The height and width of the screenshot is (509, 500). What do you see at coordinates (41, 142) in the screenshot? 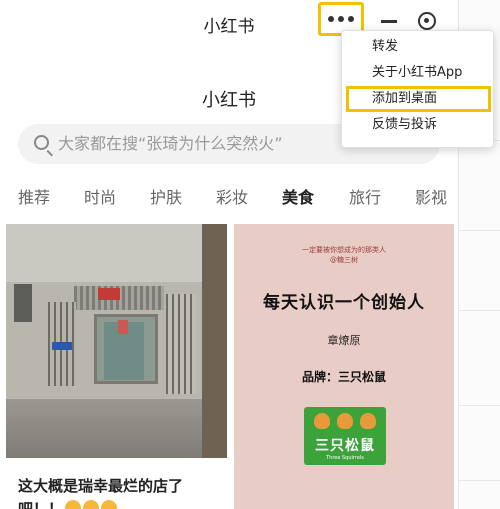
I see `search-icon` at bounding box center [41, 142].